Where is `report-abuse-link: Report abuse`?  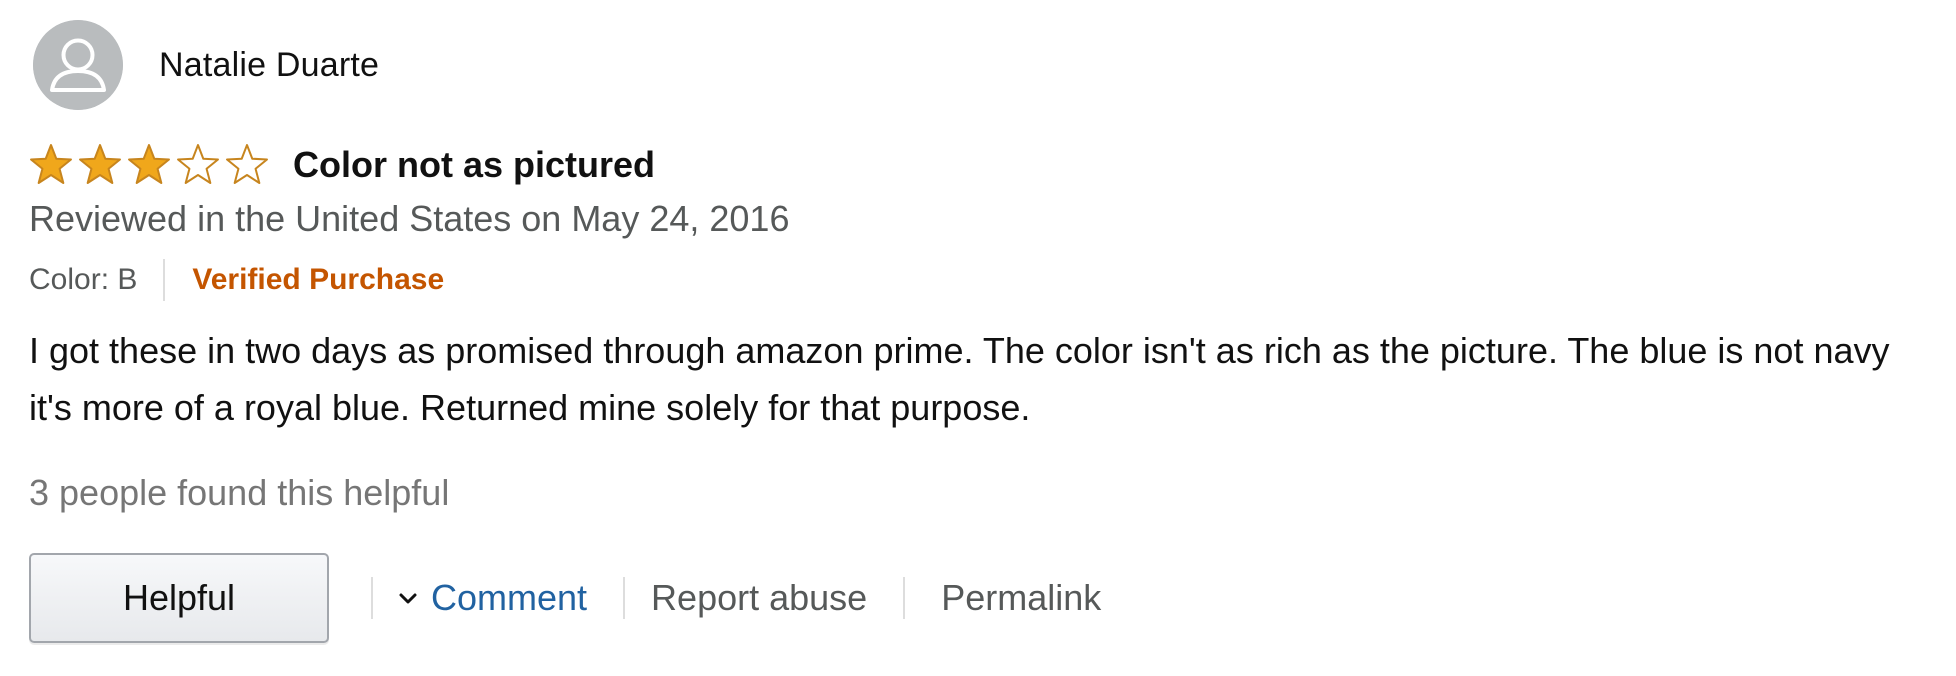
report-abuse-link: Report abuse is located at coordinates (759, 598).